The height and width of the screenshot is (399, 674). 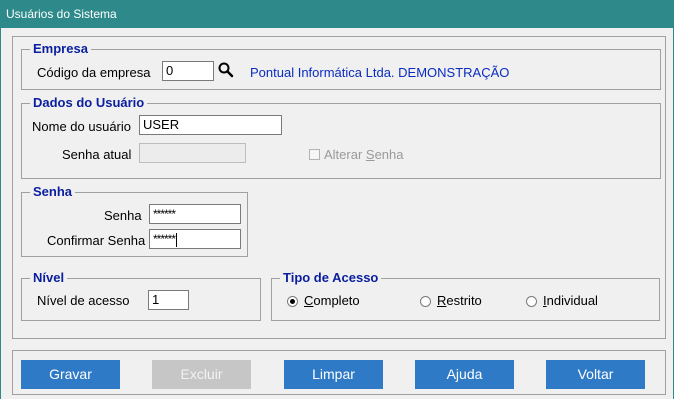 What do you see at coordinates (309, 300) in the screenshot?
I see `radio-completo-accel: C` at bounding box center [309, 300].